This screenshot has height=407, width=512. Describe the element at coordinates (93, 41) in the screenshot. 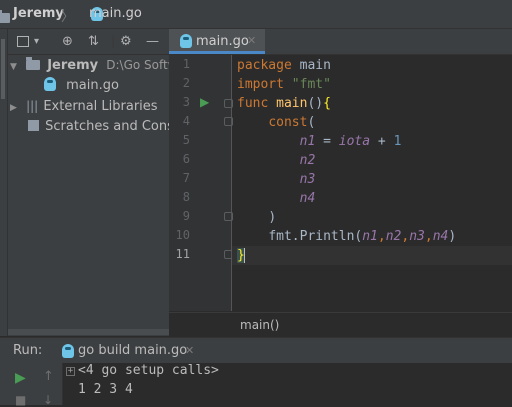

I see `collapse-all-icon: ⇅` at that location.